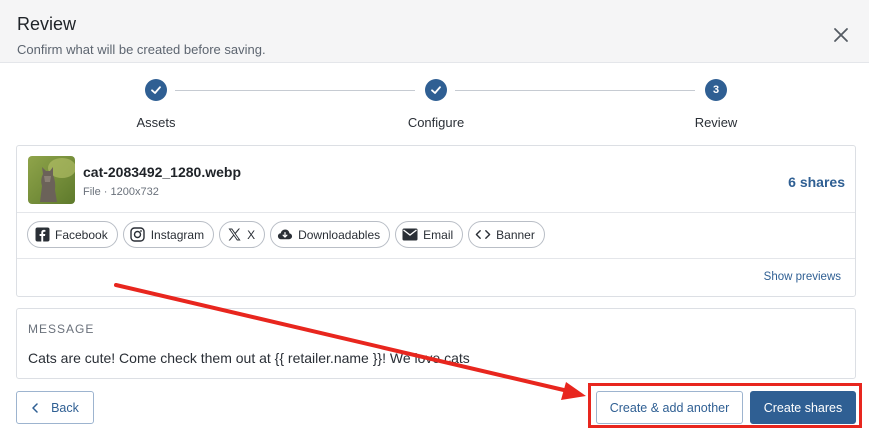 This screenshot has width=869, height=431. I want to click on back-button-label: Back, so click(65, 407).